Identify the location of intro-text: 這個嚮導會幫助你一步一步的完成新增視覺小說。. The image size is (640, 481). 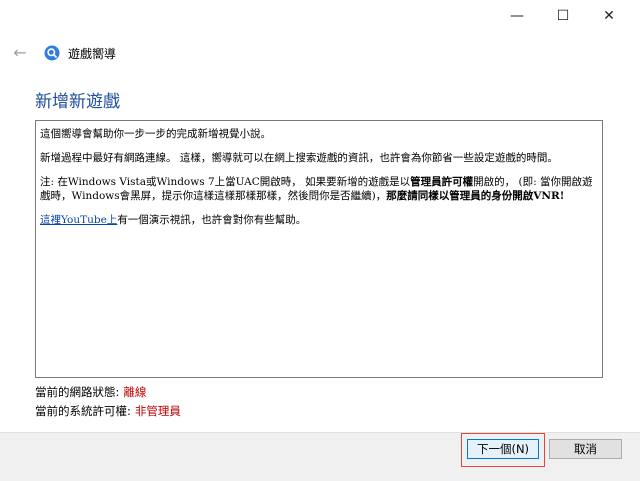
(155, 134).